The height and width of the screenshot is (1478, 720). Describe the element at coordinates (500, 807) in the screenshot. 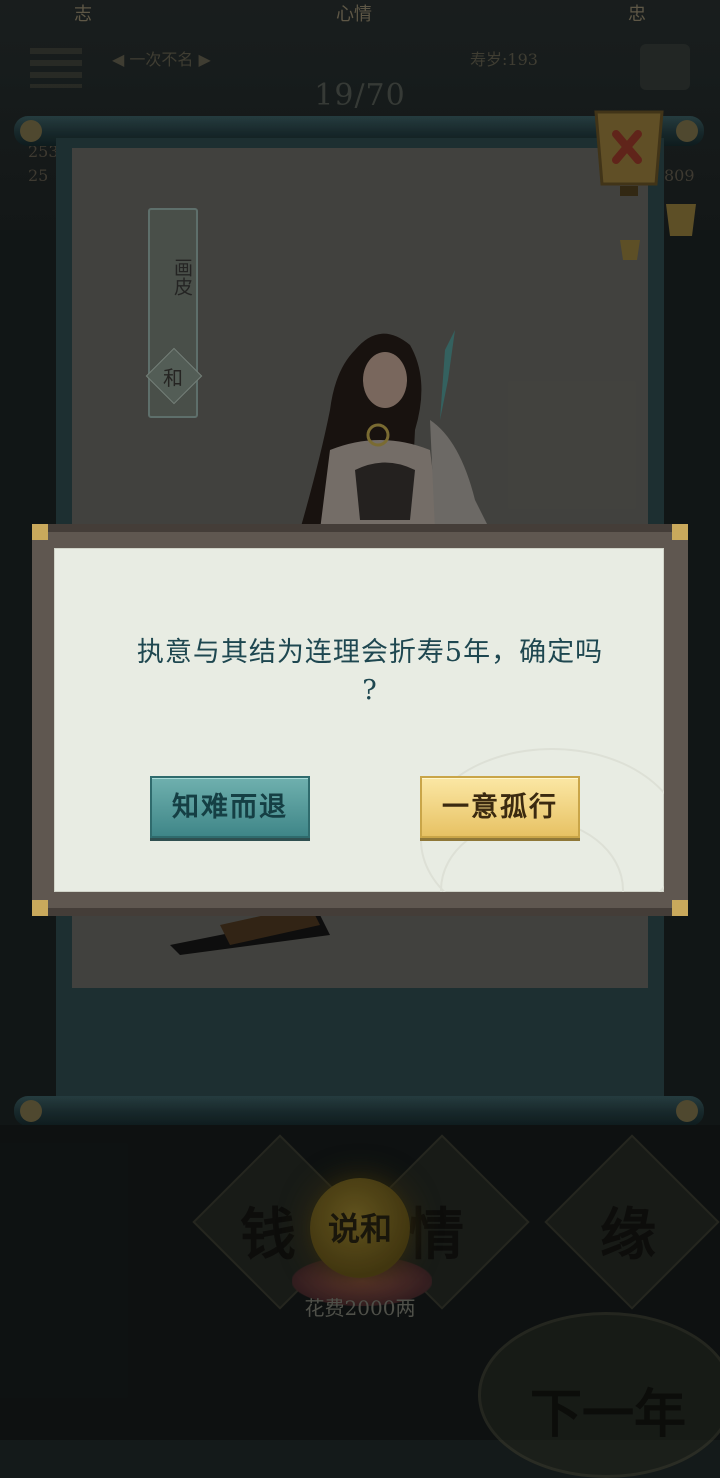

I see `insist-button: 一意孤行` at that location.